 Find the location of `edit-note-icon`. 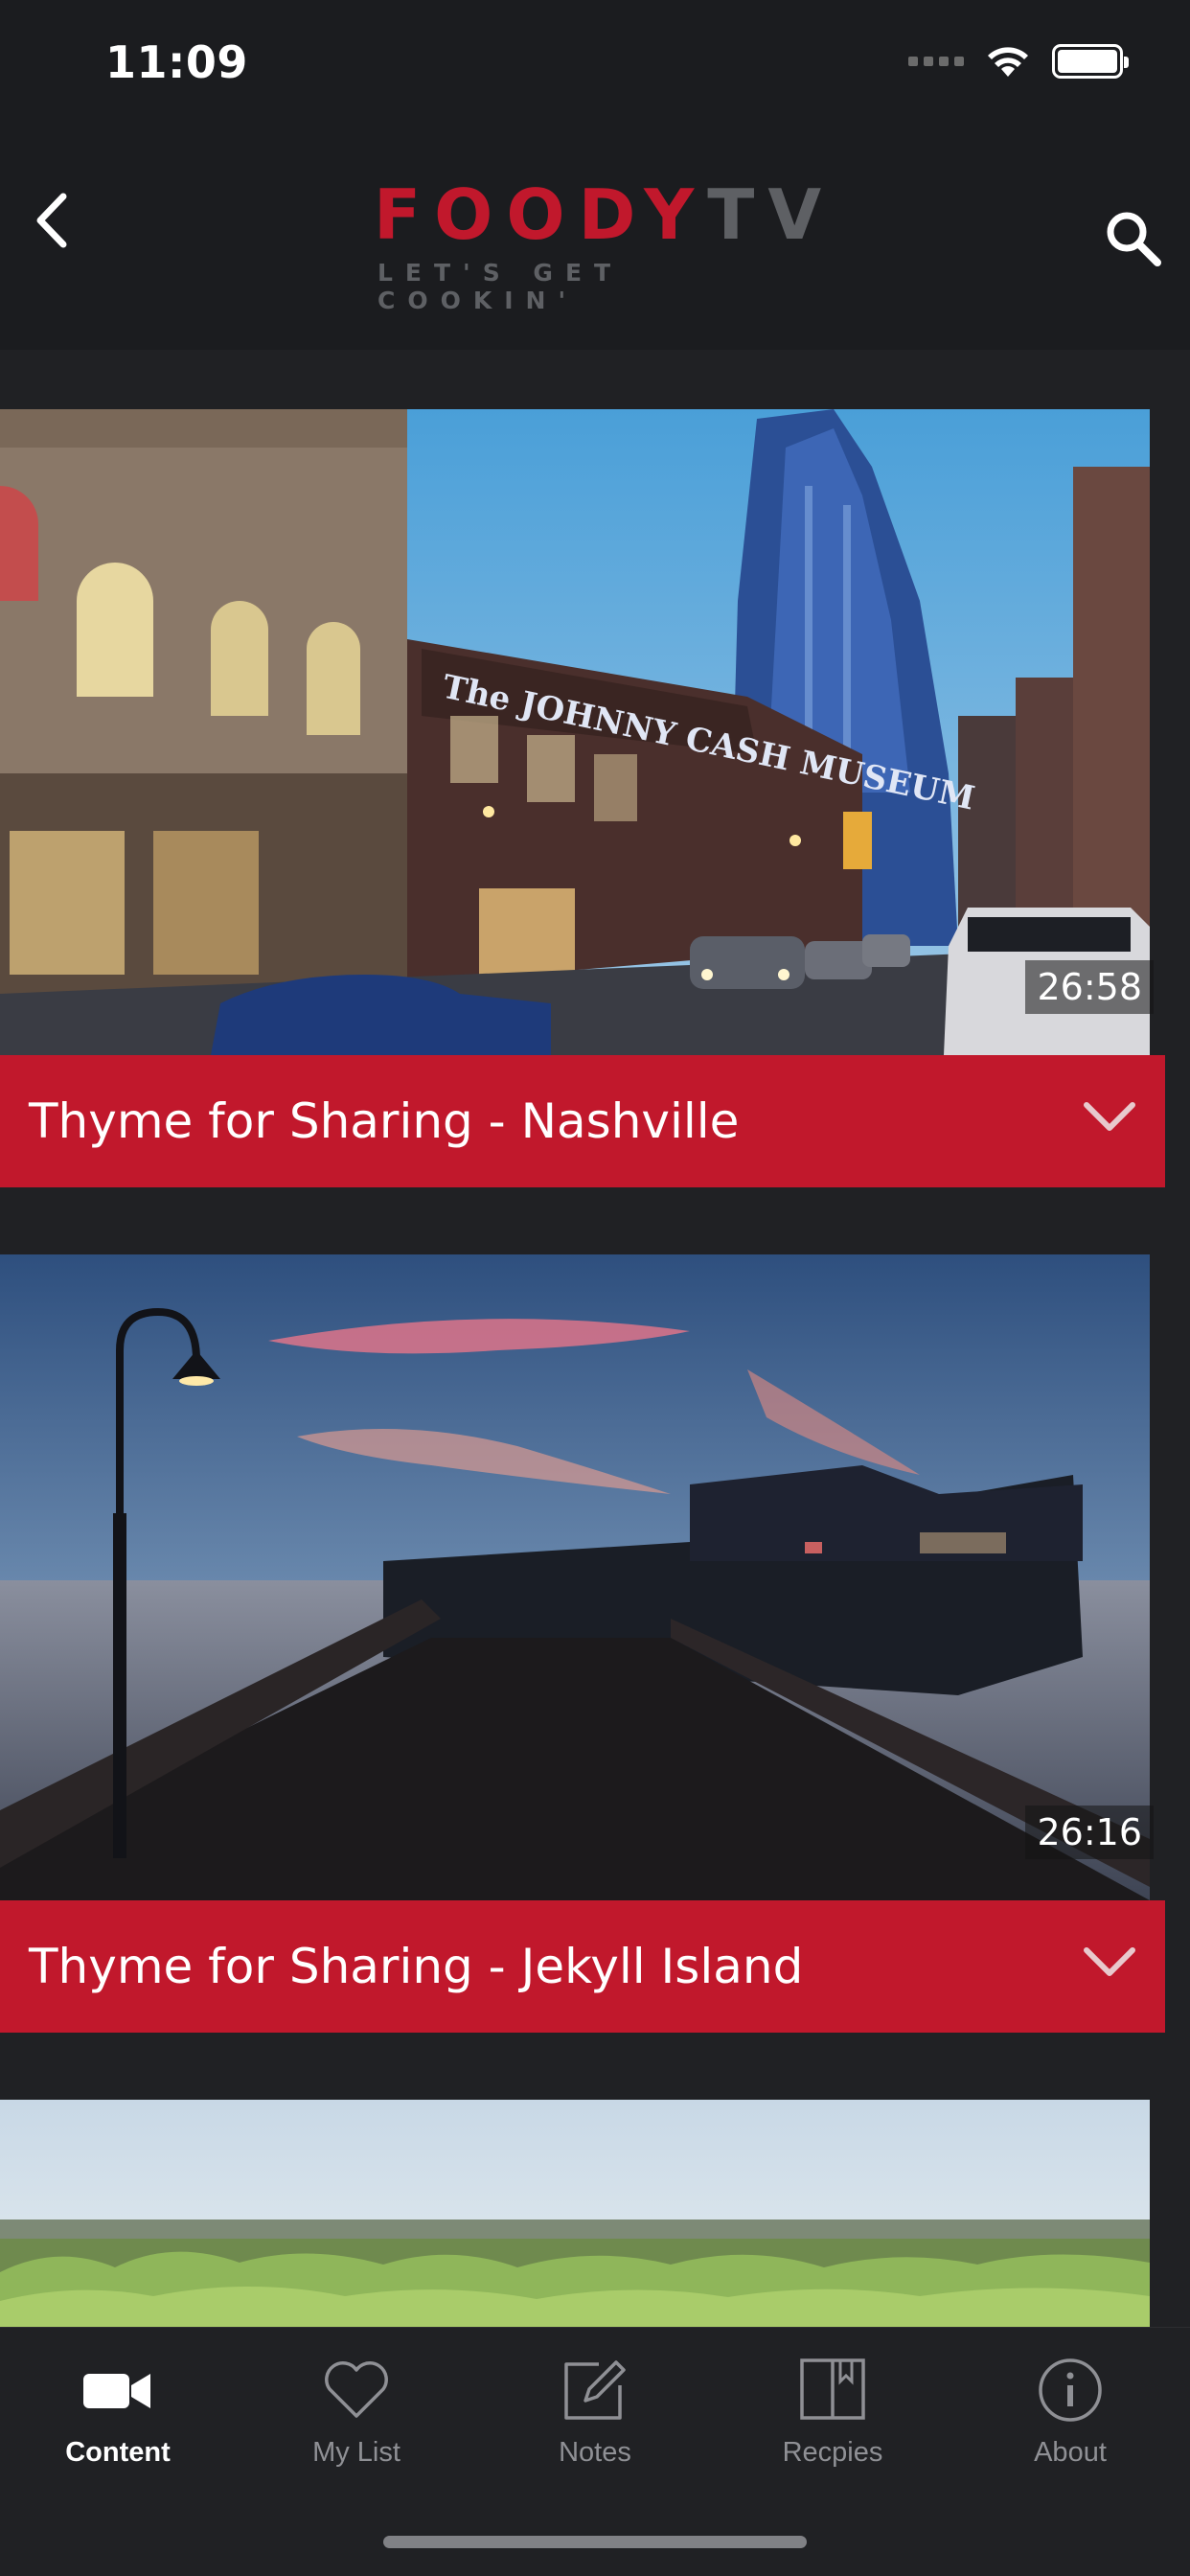

edit-note-icon is located at coordinates (595, 2390).